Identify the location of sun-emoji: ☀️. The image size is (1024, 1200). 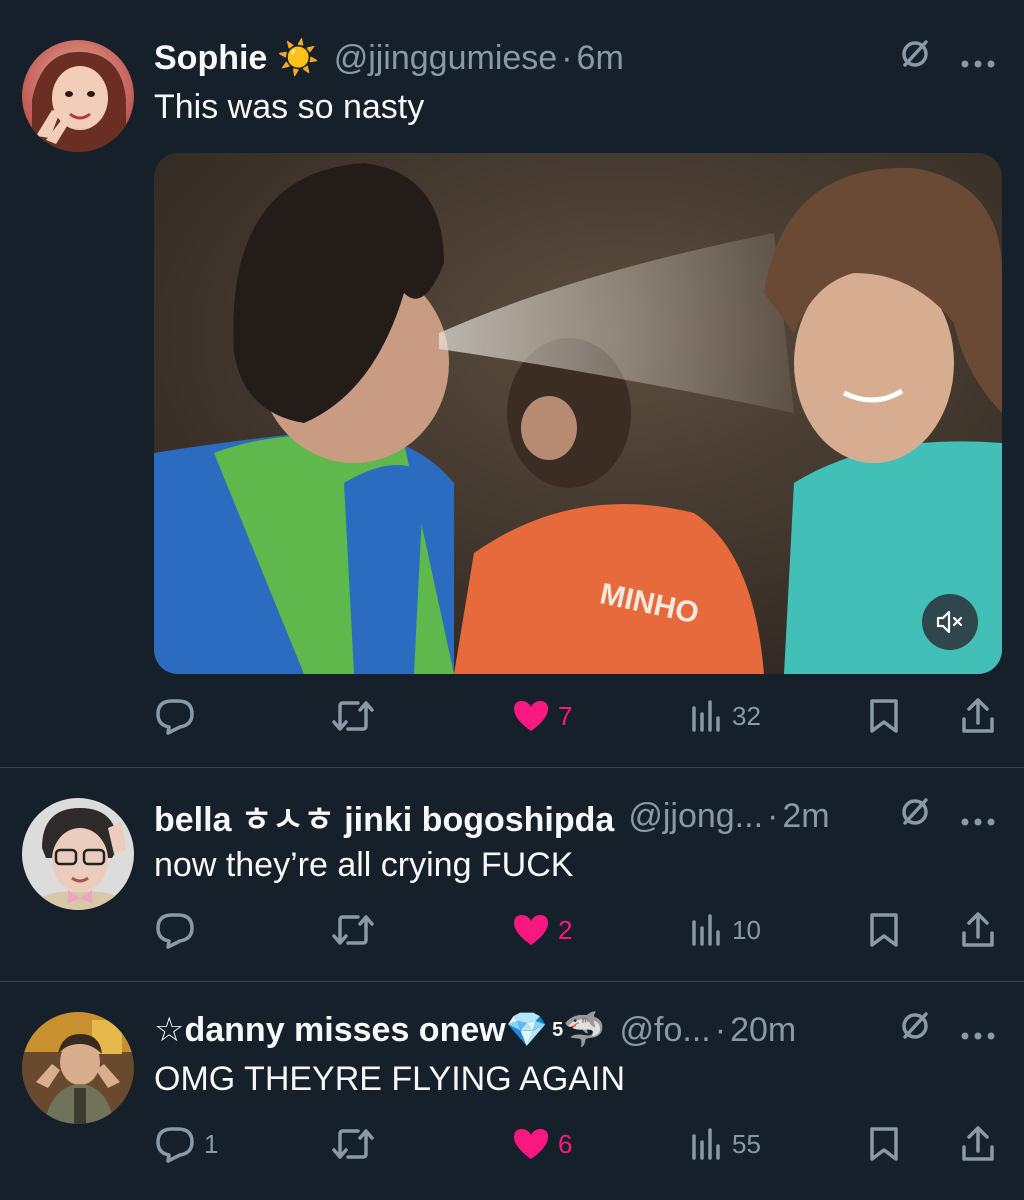
(298, 58).